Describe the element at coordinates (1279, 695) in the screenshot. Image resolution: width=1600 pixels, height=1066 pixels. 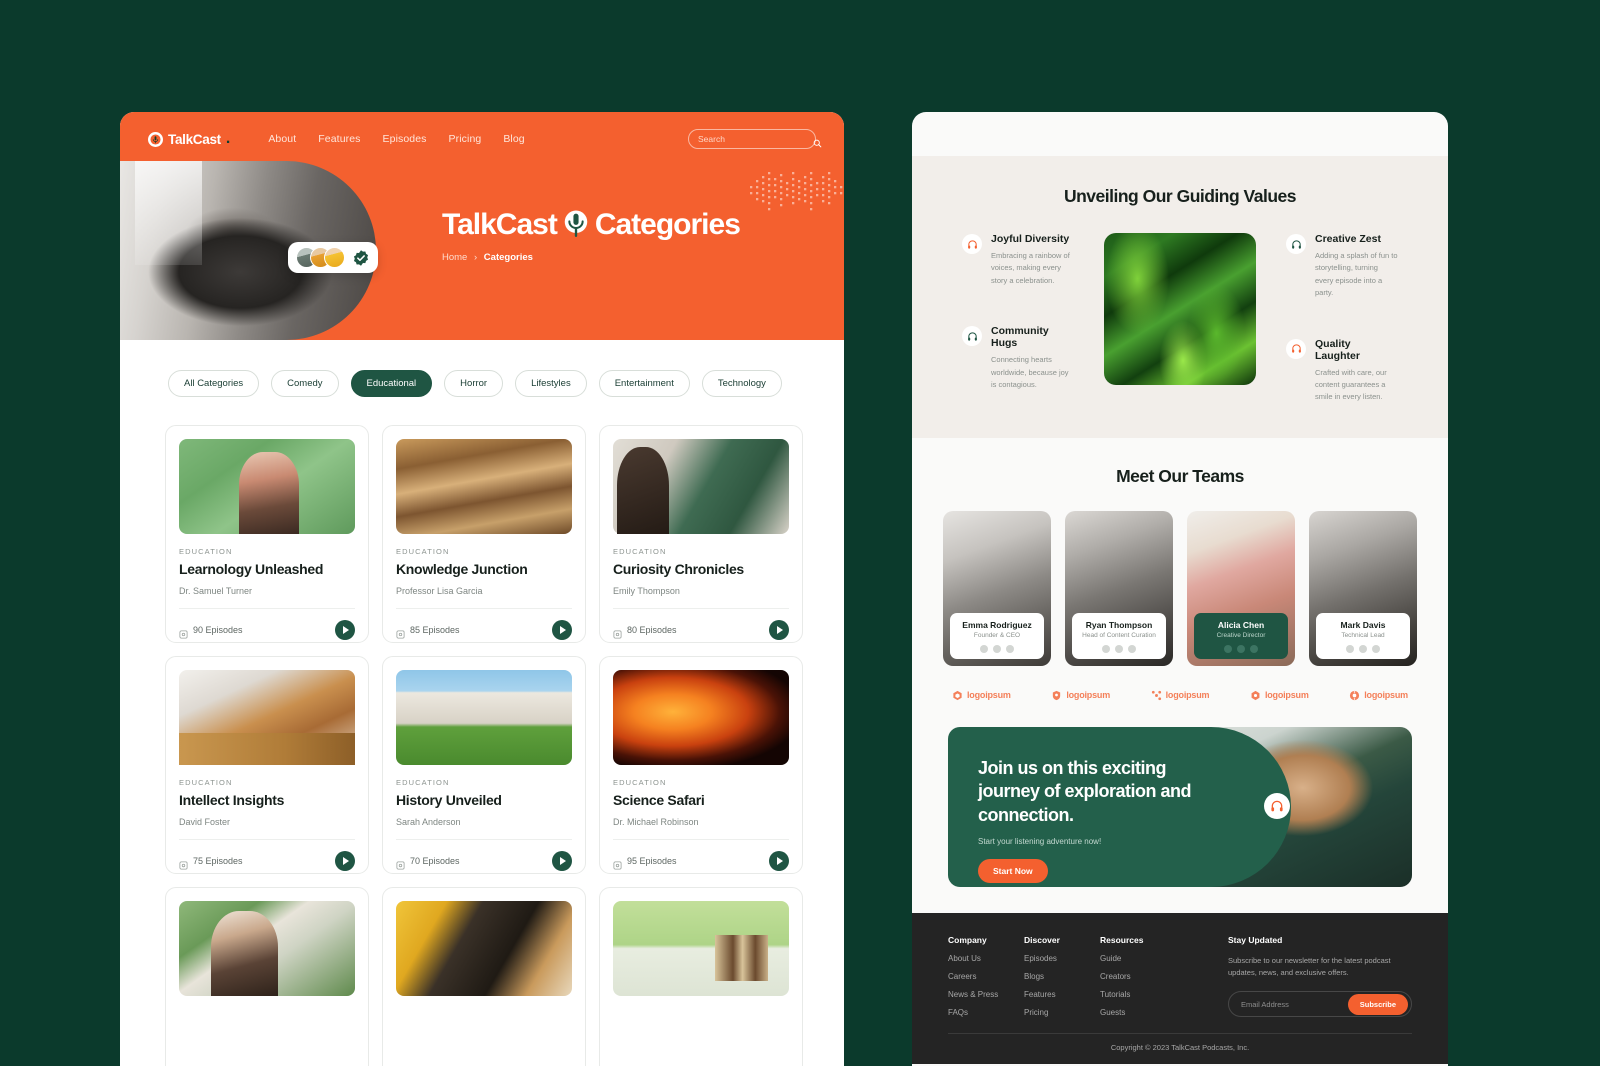
I see `partner-logo: logoipsum` at that location.